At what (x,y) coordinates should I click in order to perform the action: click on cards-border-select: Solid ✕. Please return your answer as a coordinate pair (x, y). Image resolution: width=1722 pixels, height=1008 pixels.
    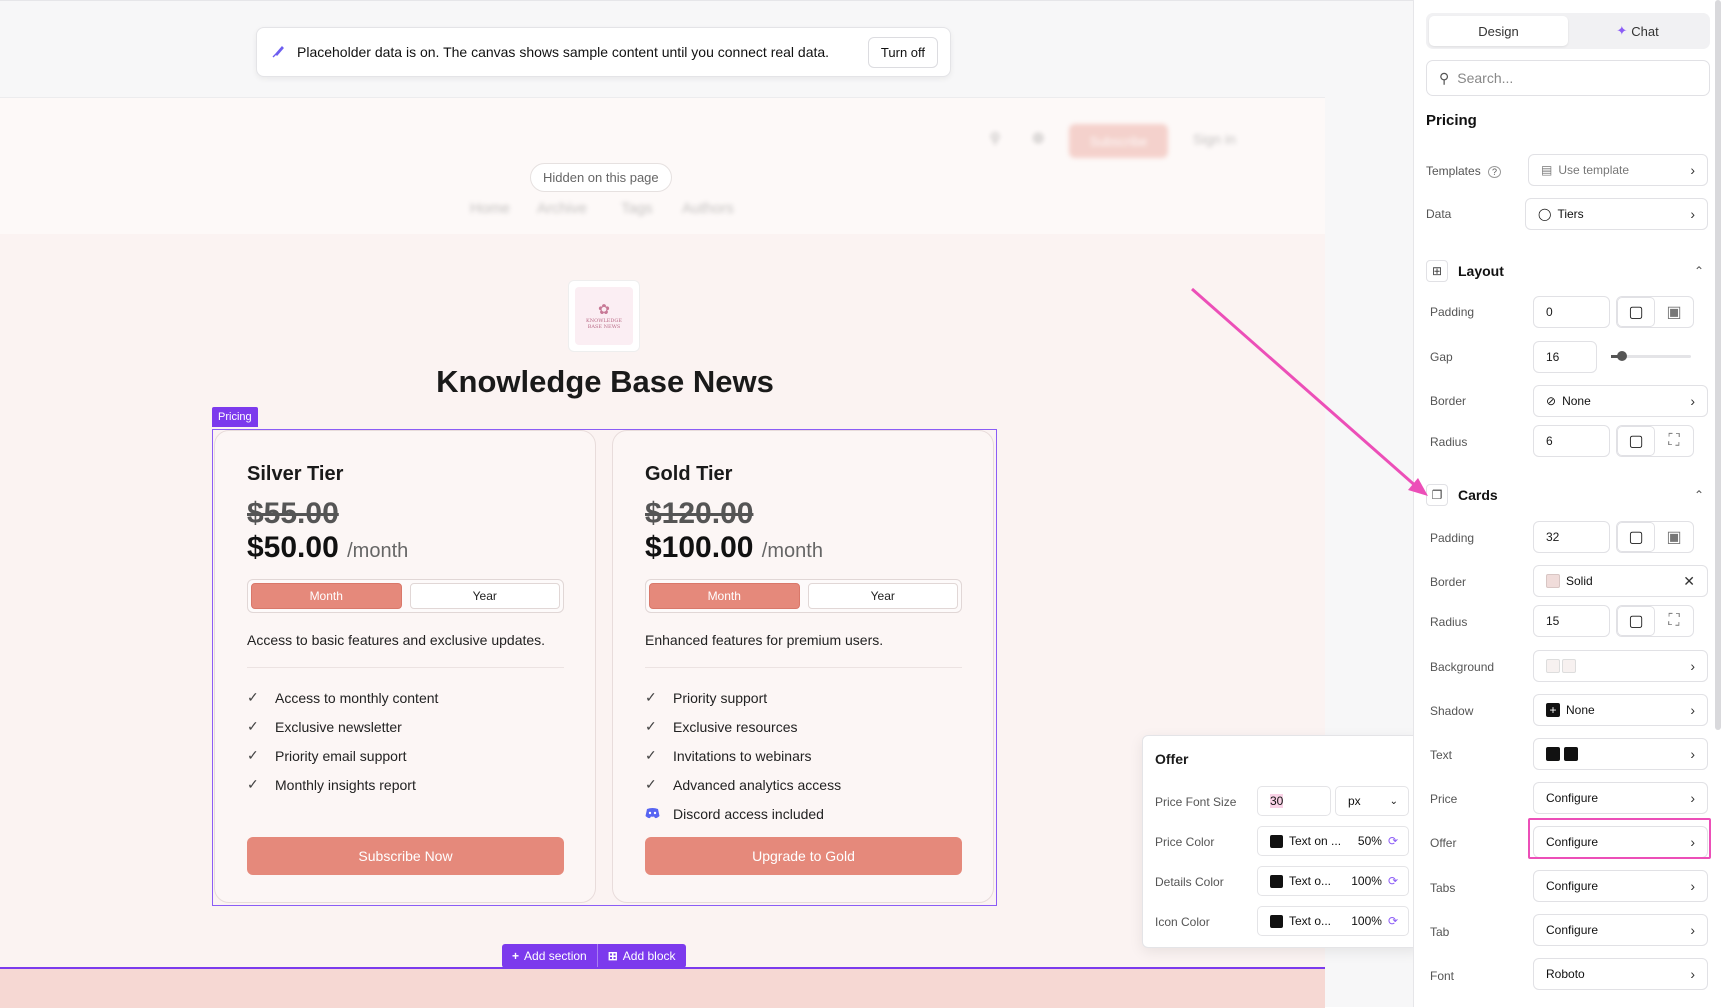
    Looking at the image, I should click on (1620, 581).